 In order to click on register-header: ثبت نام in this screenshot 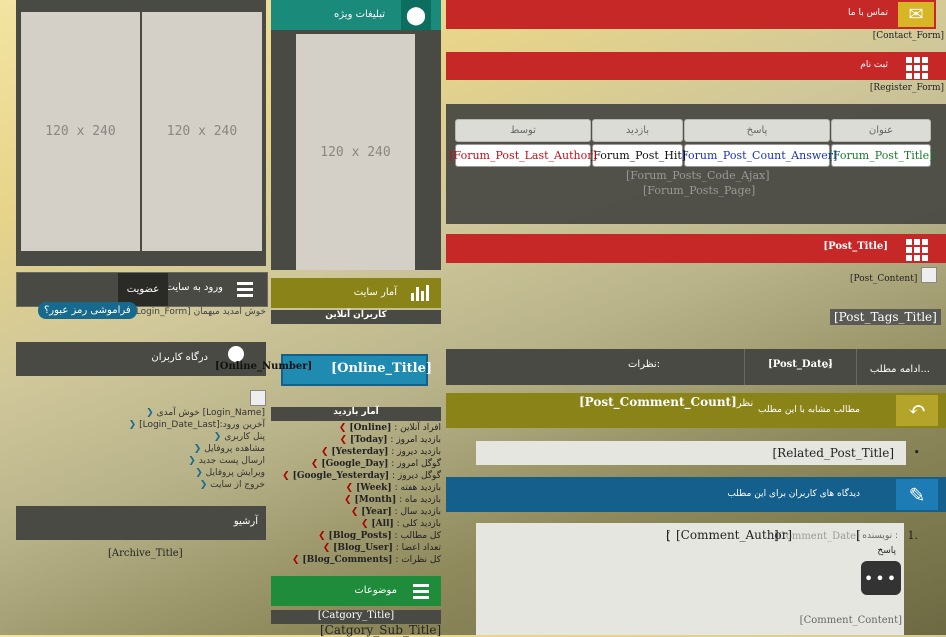, I will do `click(696, 66)`.